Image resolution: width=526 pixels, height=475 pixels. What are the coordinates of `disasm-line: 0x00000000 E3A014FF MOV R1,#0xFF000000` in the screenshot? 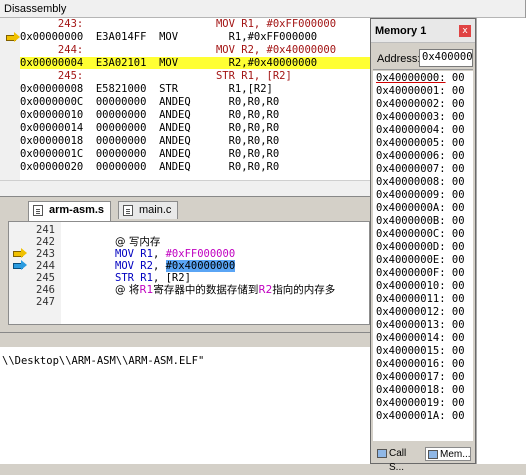 It's located at (195, 37).